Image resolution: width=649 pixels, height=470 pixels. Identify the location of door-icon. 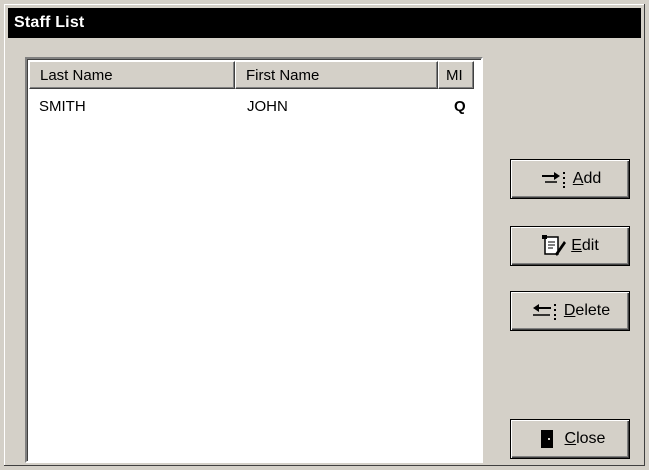
(546, 439).